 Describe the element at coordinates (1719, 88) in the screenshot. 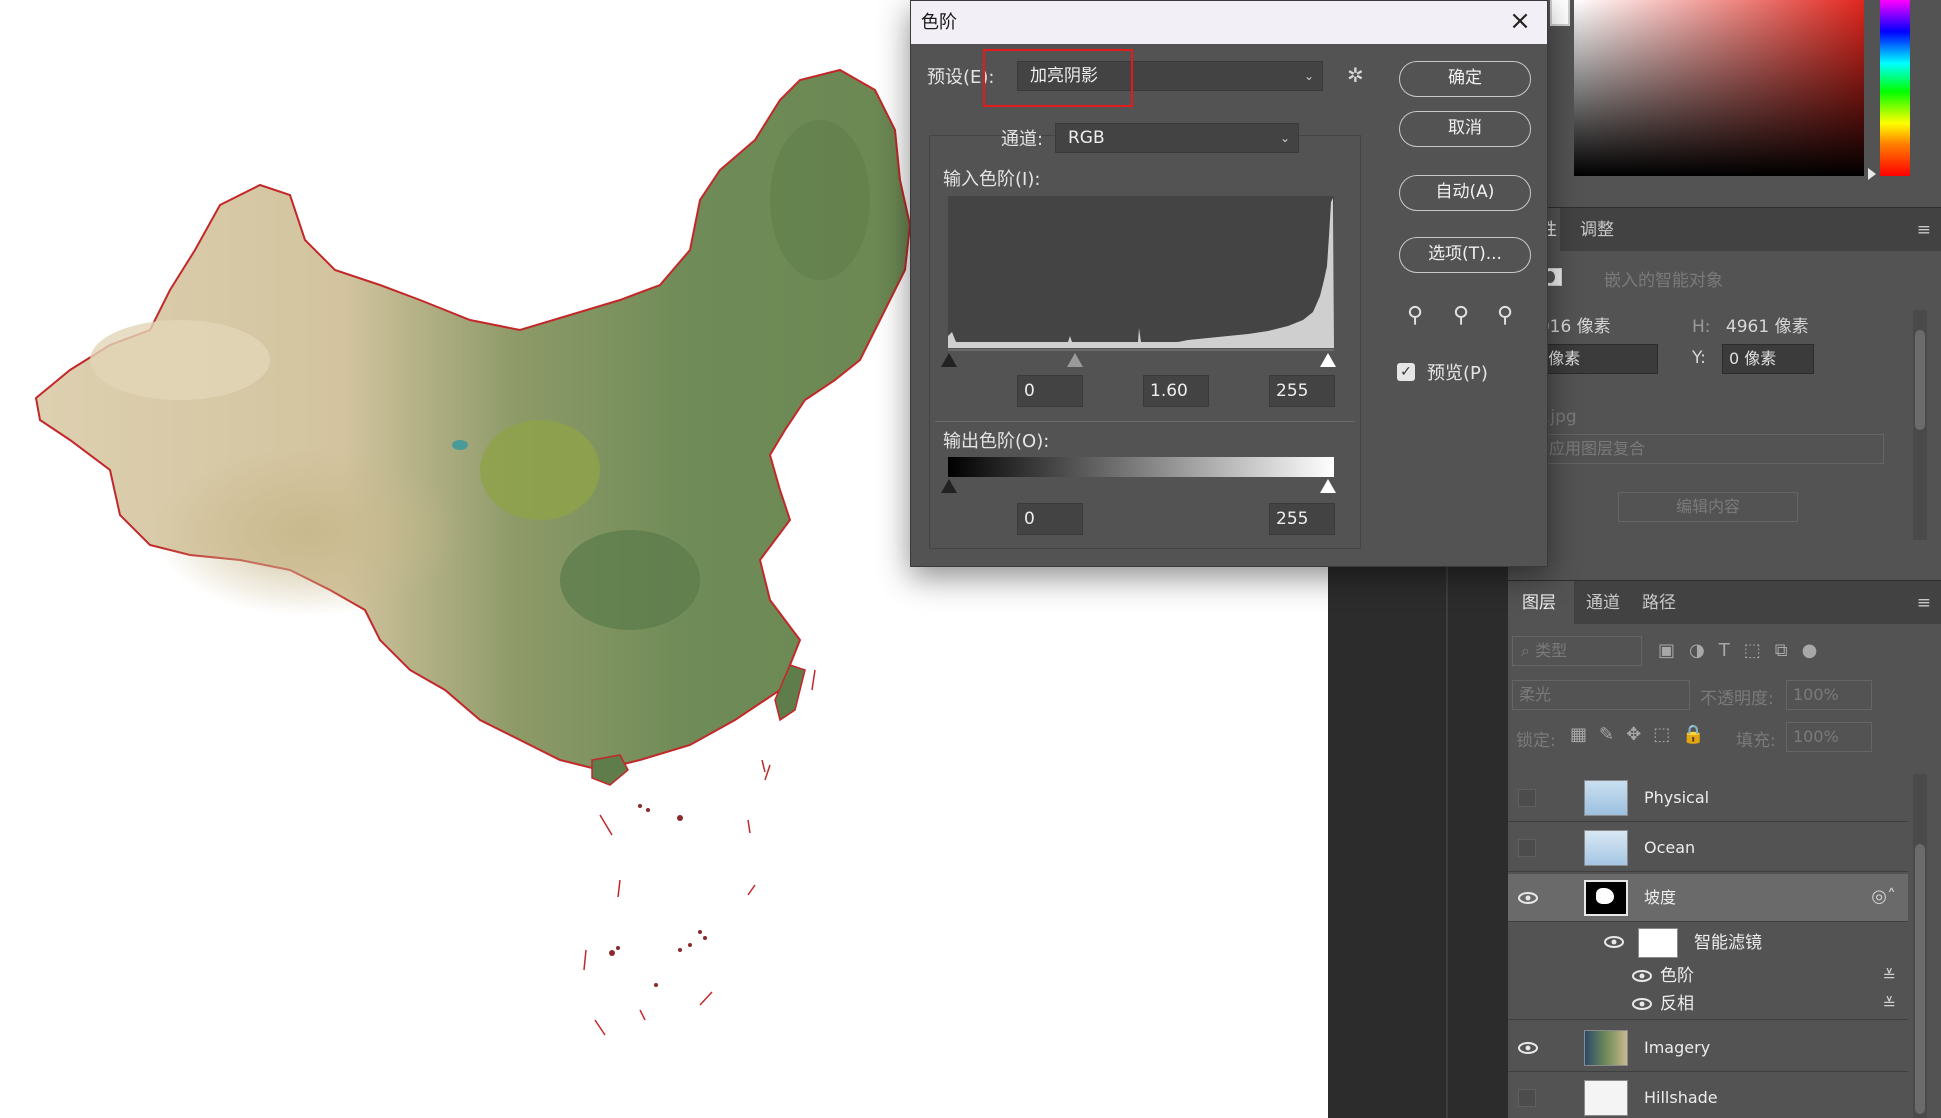

I see `color-picker-field` at that location.